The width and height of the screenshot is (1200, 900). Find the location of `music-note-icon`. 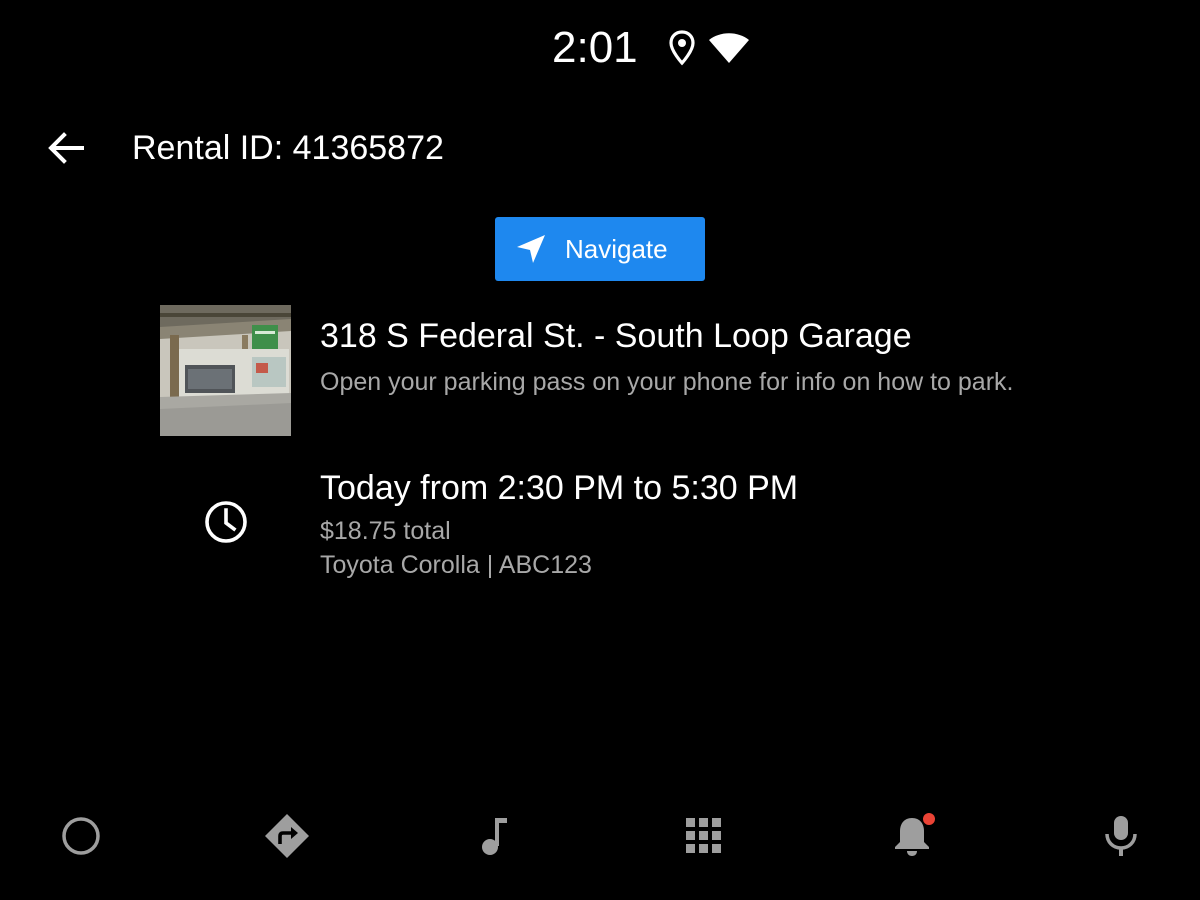

music-note-icon is located at coordinates (495, 836).